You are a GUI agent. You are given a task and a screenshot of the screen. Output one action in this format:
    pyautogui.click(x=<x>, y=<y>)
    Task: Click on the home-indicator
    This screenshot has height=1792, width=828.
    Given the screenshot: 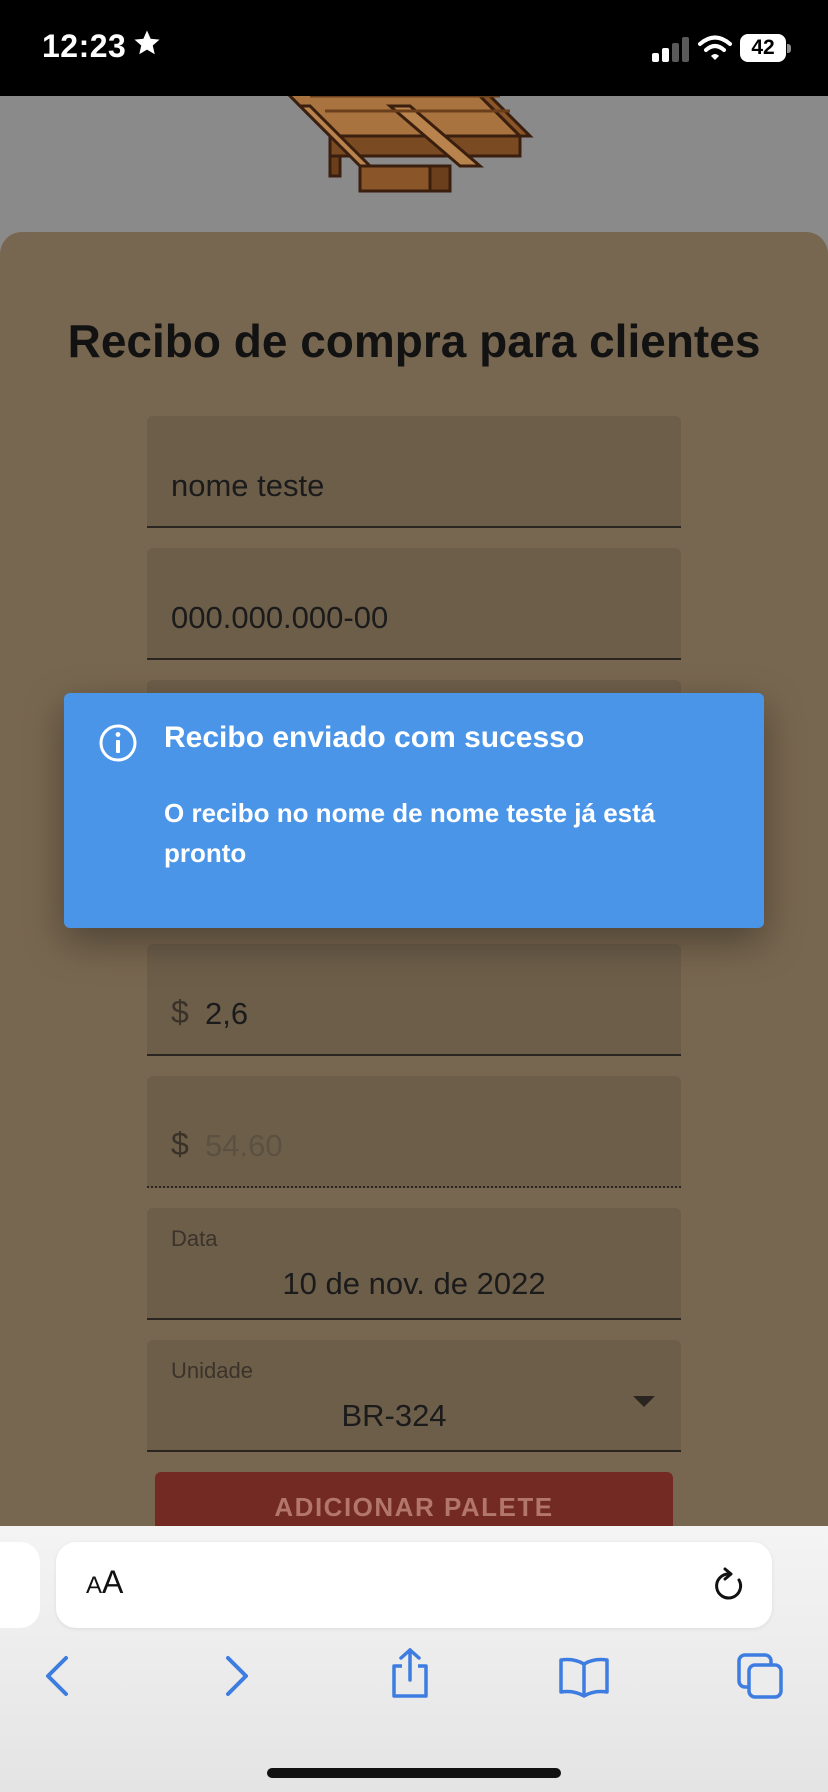 What is the action you would take?
    pyautogui.click(x=414, y=1773)
    